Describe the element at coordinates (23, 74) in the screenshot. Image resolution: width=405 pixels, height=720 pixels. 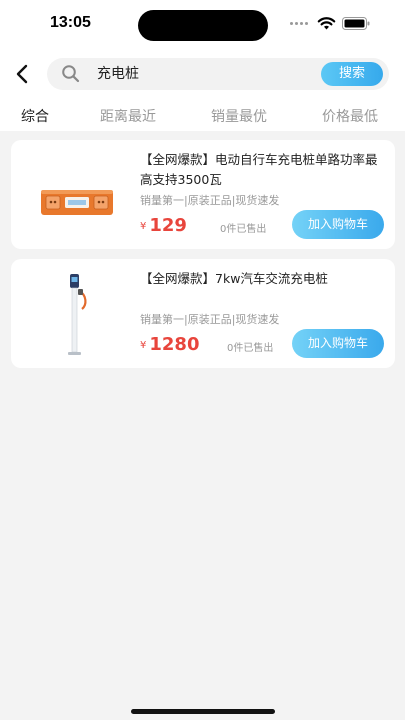
I see `back-icon` at that location.